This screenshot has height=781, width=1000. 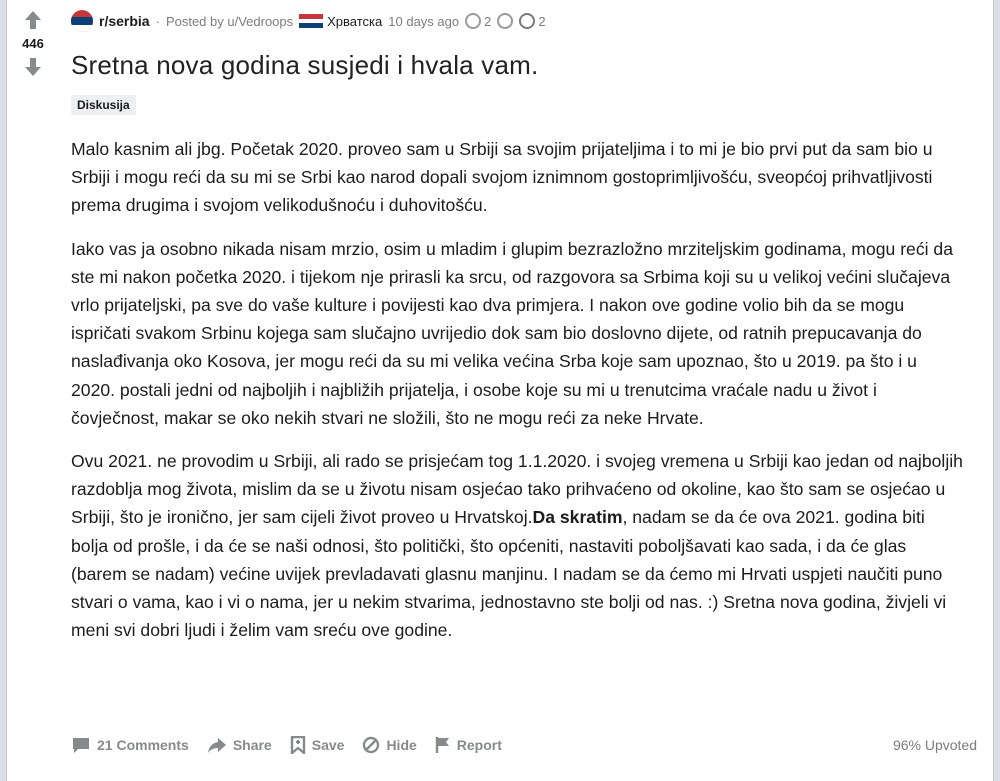 I want to click on downvote-button, so click(x=33, y=67).